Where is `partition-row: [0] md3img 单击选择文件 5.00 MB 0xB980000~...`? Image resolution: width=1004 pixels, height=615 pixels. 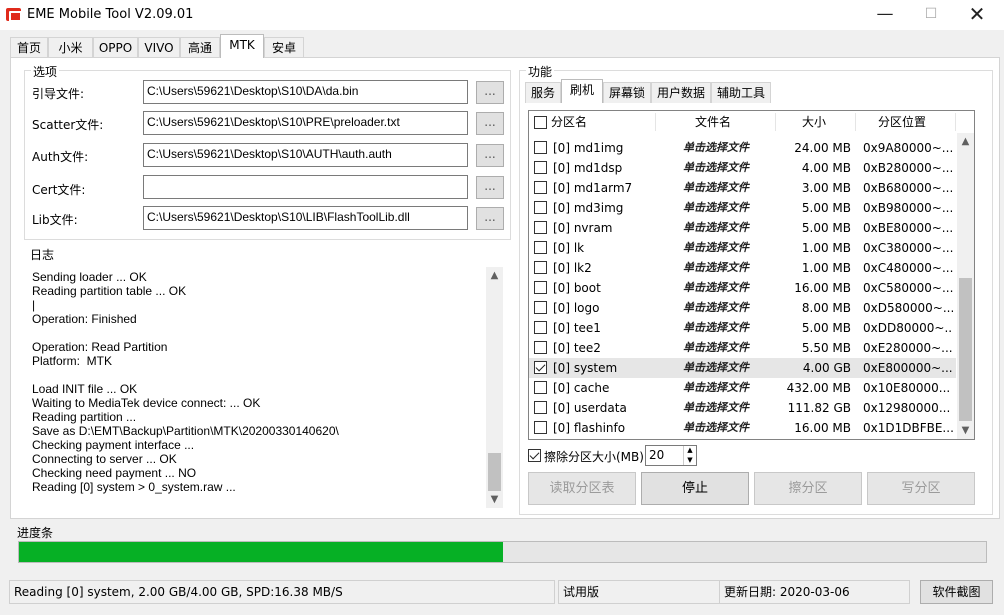 partition-row: [0] md3img 单击选择文件 5.00 MB 0xB980000~... is located at coordinates (742, 208).